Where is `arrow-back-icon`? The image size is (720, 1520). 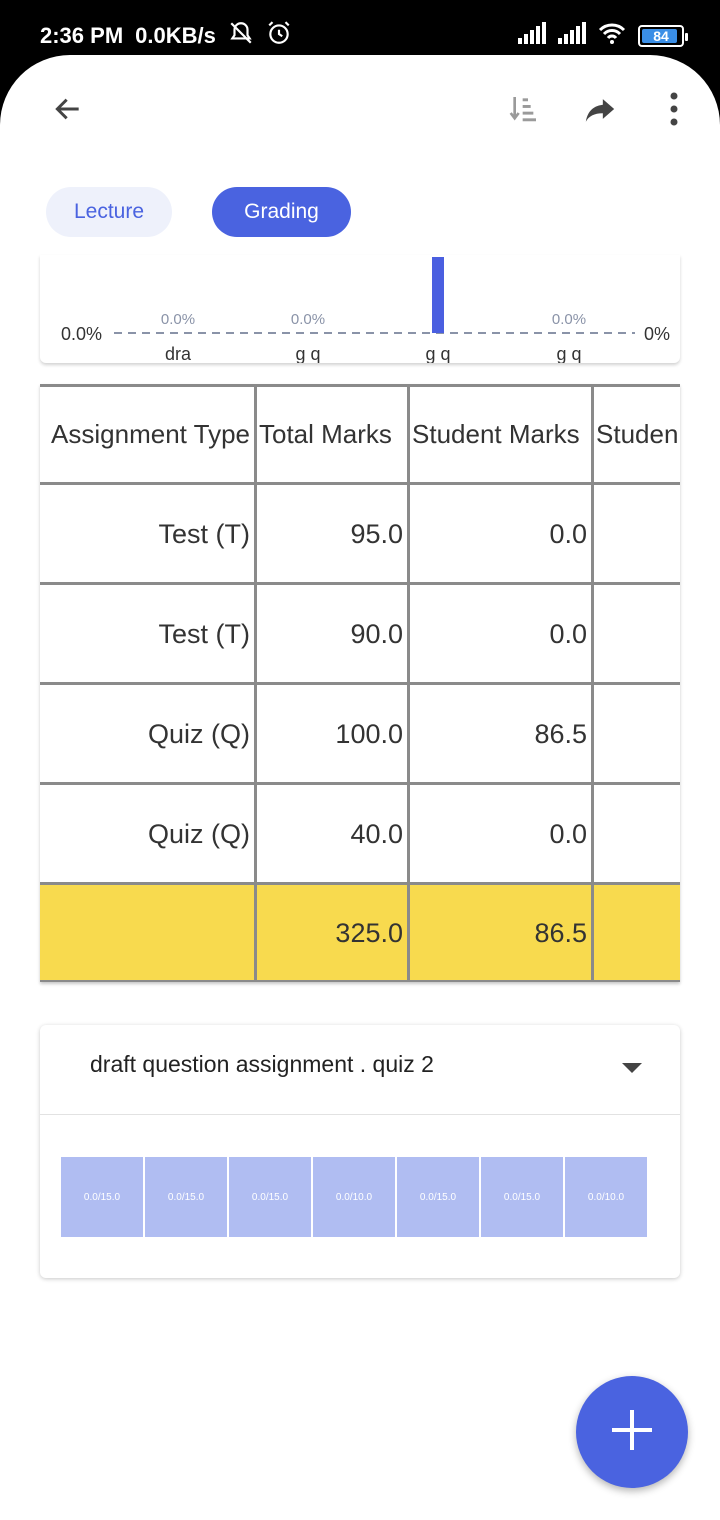 arrow-back-icon is located at coordinates (68, 111).